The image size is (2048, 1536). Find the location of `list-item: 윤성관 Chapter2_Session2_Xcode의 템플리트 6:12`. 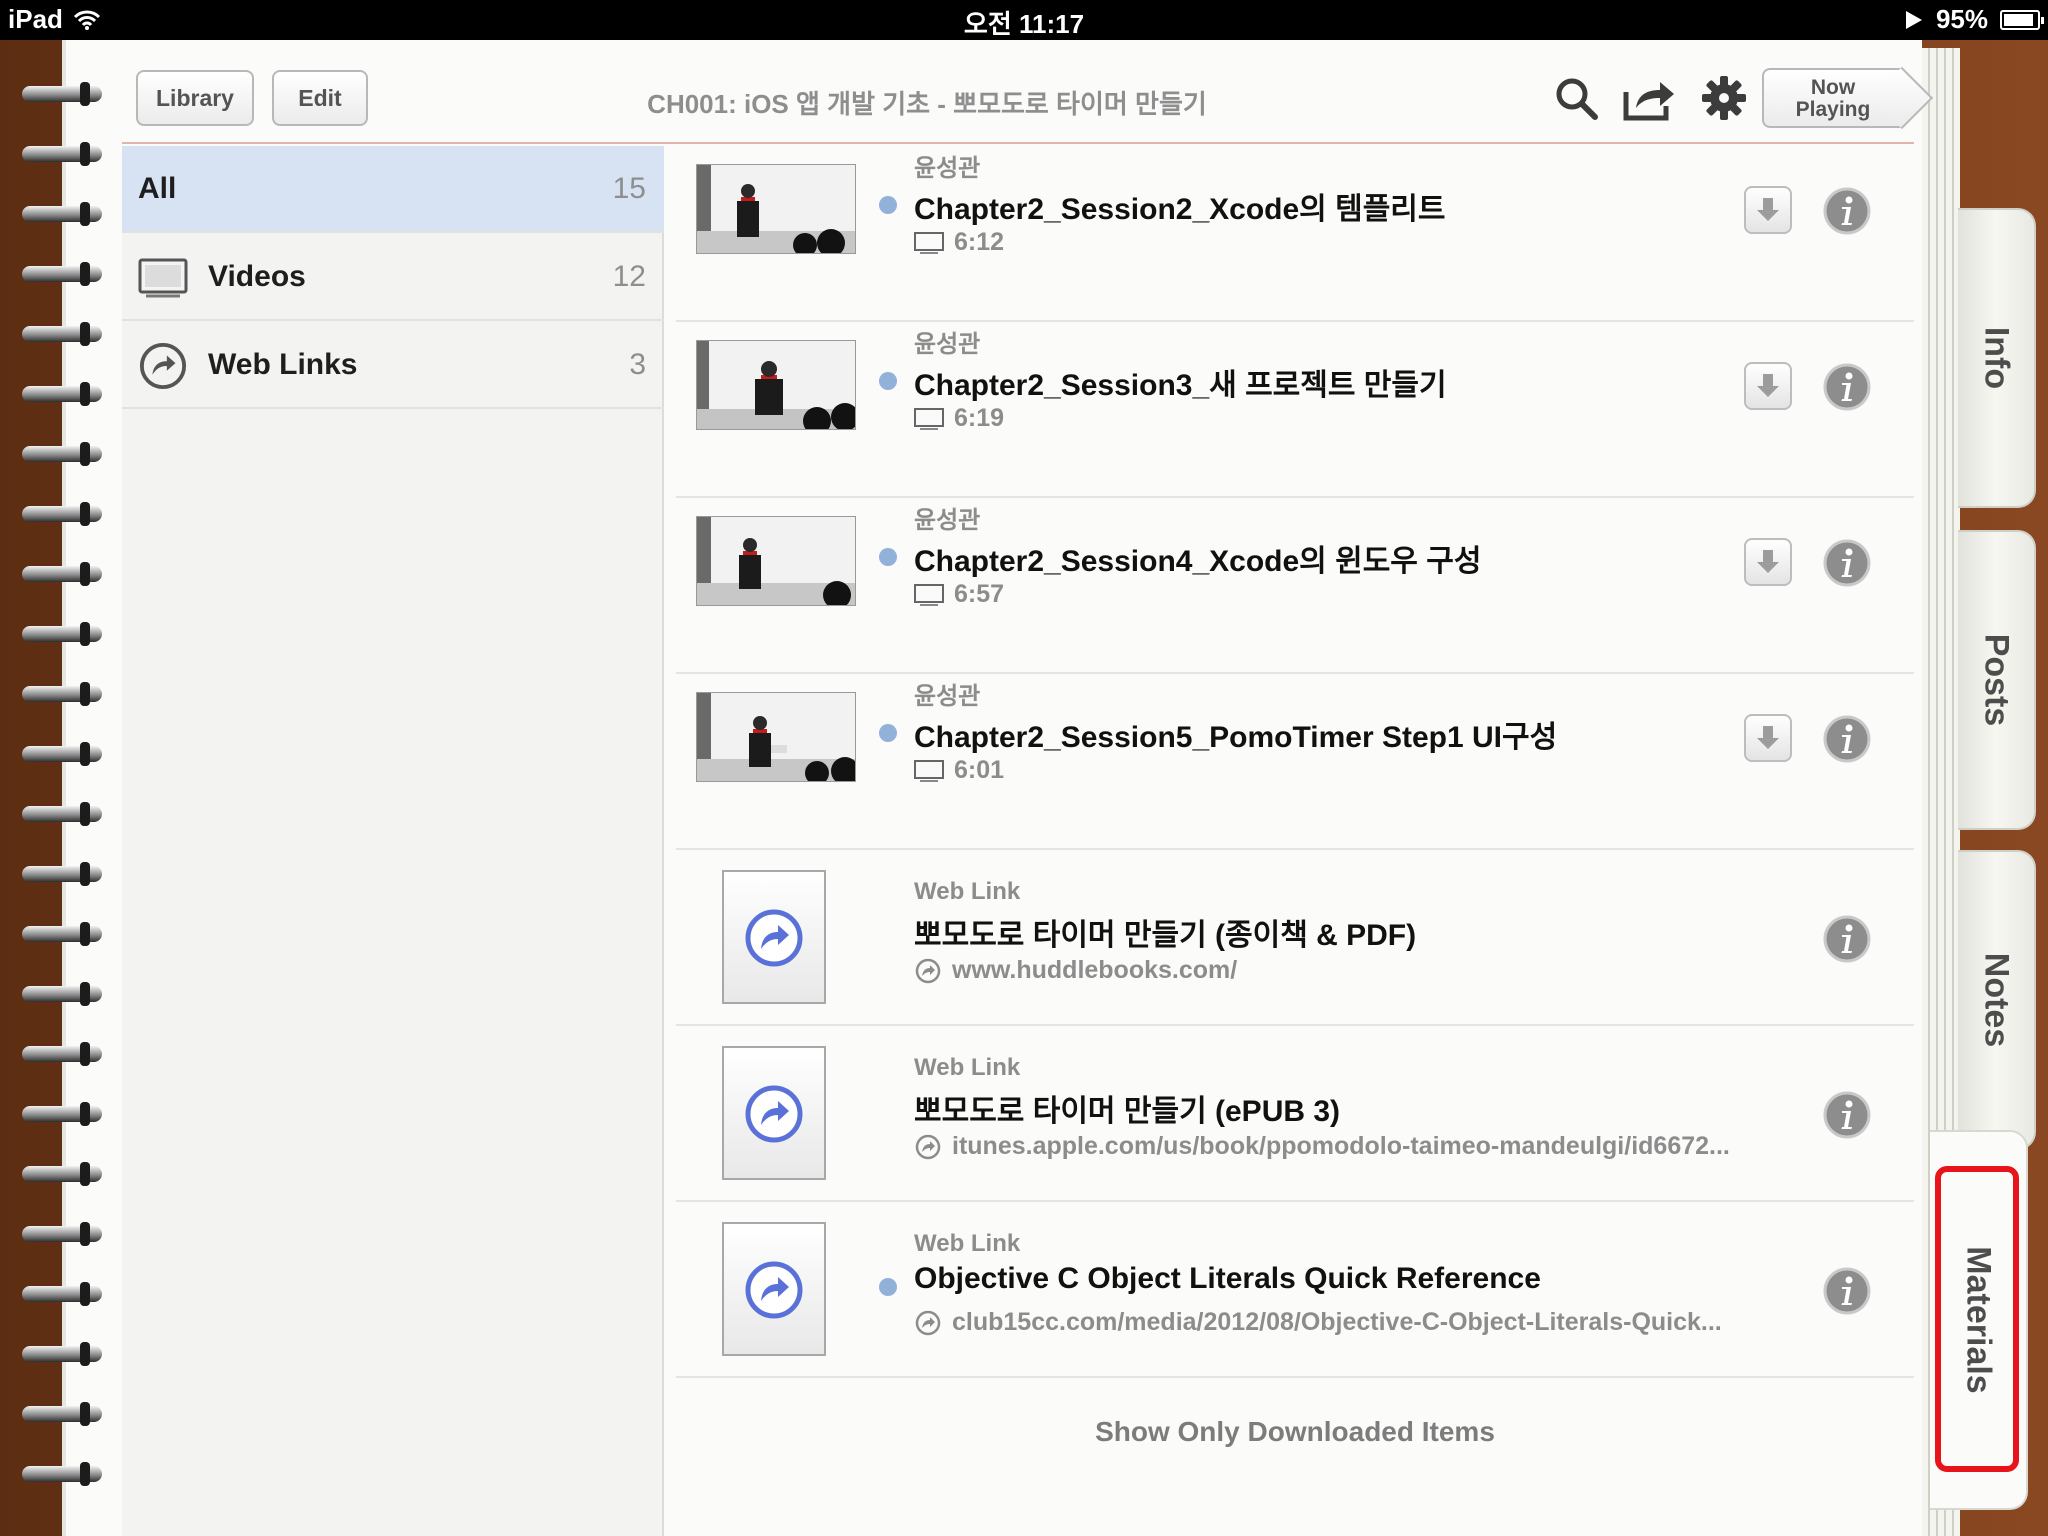

list-item: 윤성관 Chapter2_Session2_Xcode의 템플리트 6:12 is located at coordinates (1295, 234).